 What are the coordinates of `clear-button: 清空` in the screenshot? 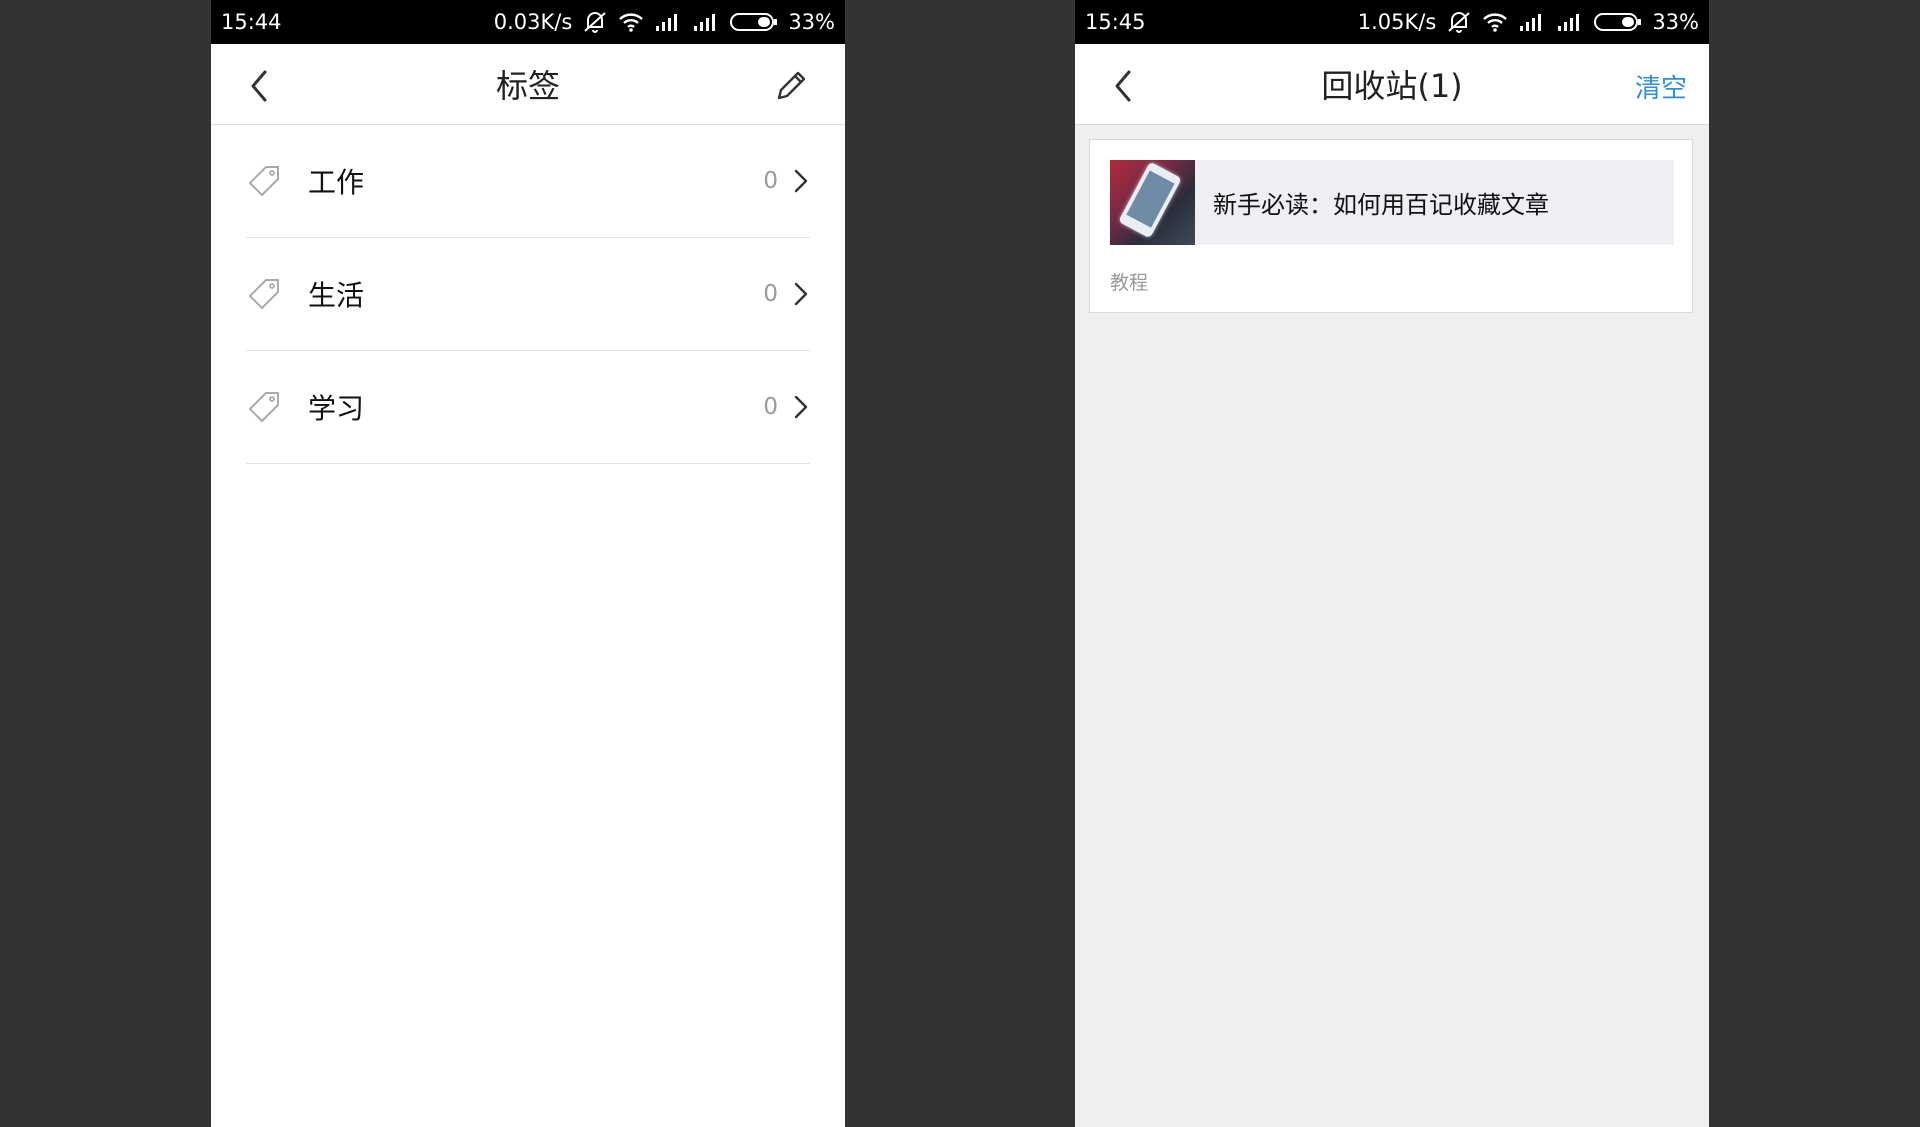 It's located at (1661, 86).